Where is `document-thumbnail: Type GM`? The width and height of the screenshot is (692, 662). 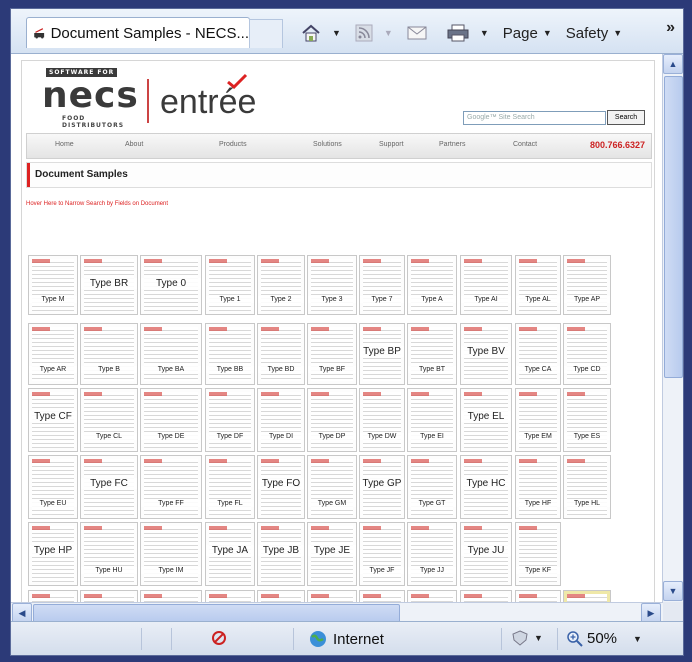 document-thumbnail: Type GM is located at coordinates (332, 487).